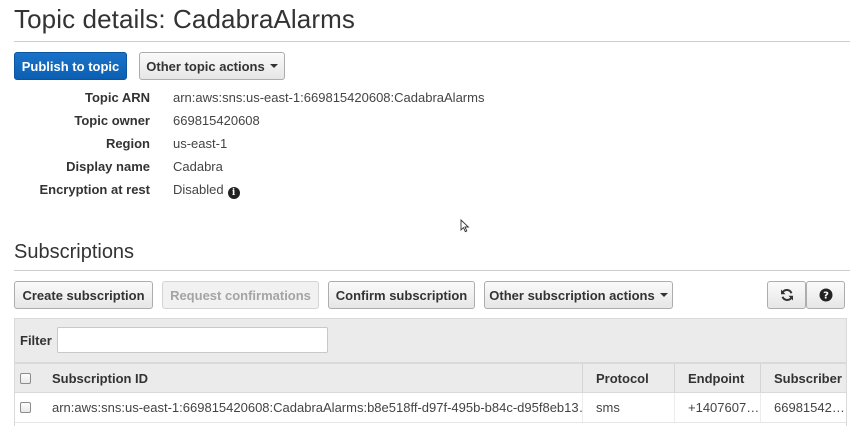 Image resolution: width=850 pixels, height=426 pixels. What do you see at coordinates (205, 66) in the screenshot?
I see `other-topic-actions-label: Other topic actions` at bounding box center [205, 66].